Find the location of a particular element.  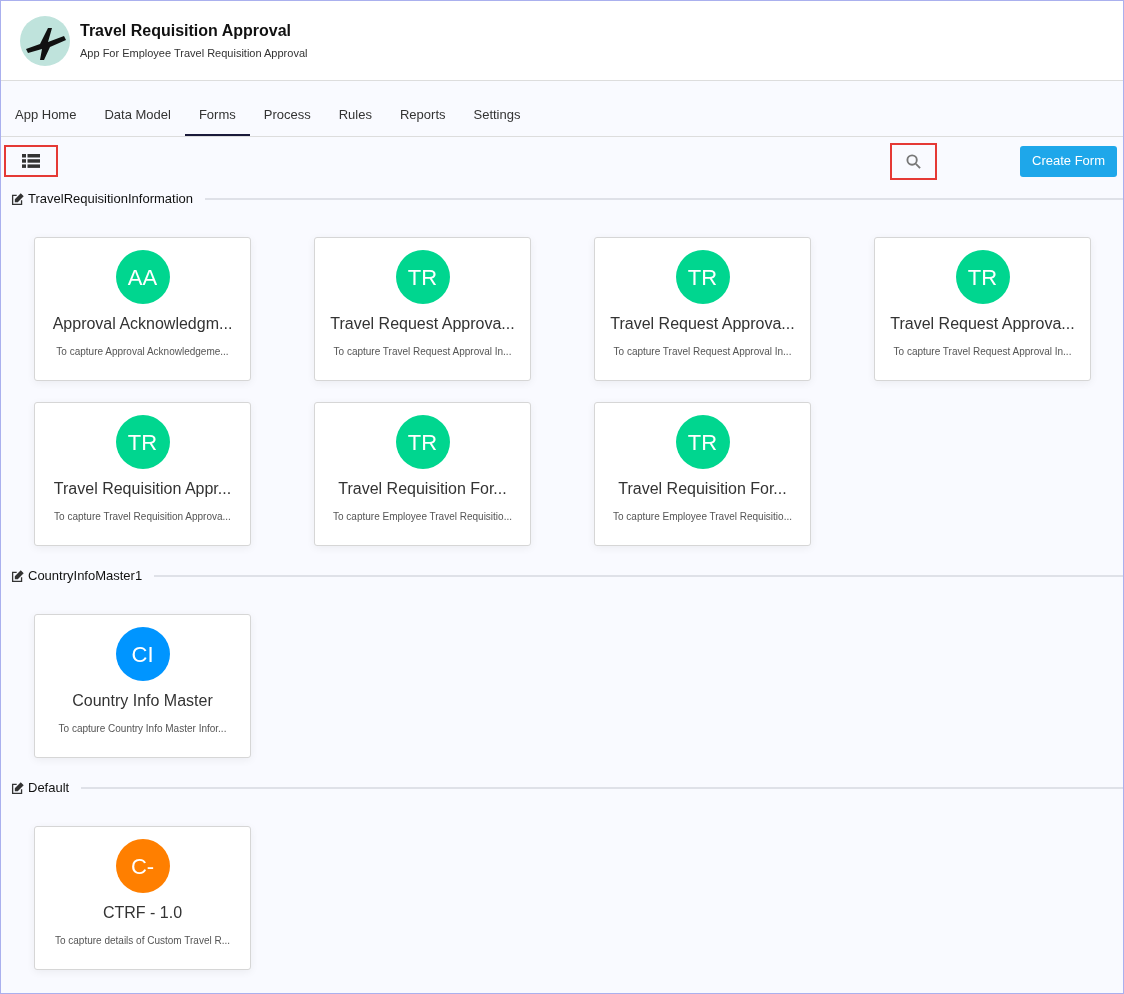

nav-tab: Process is located at coordinates (287, 116).